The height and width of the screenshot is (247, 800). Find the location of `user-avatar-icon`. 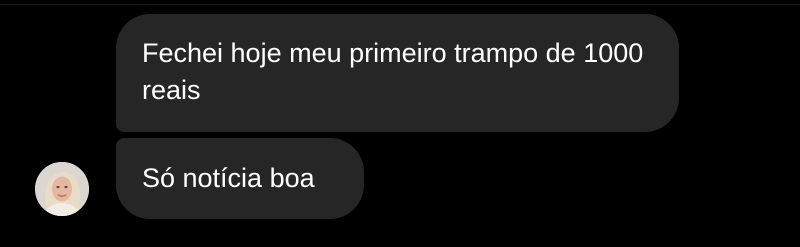

user-avatar-icon is located at coordinates (62, 189).